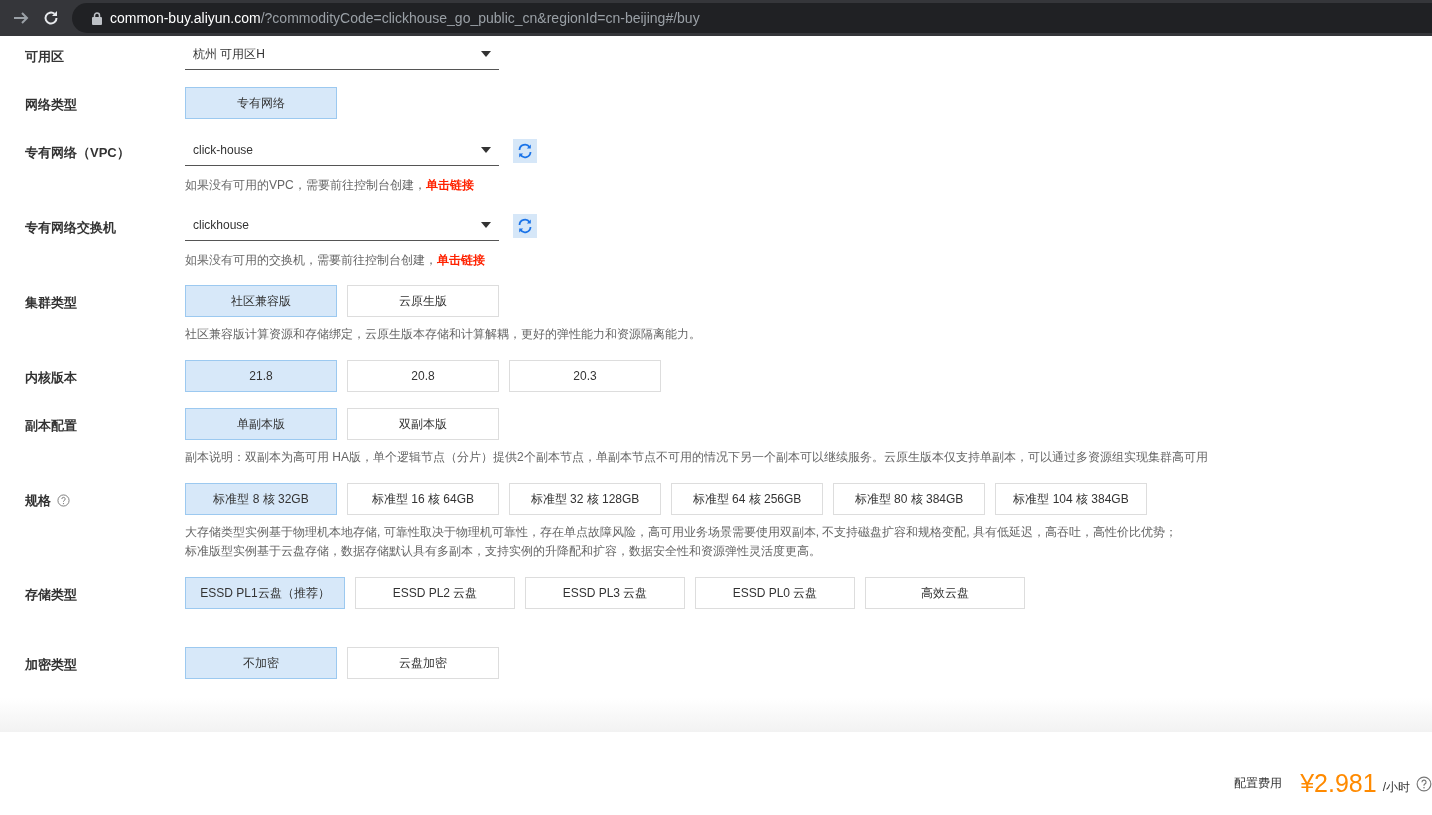  Describe the element at coordinates (77, 152) in the screenshot. I see `field-label: 专有网络（VPC）` at that location.